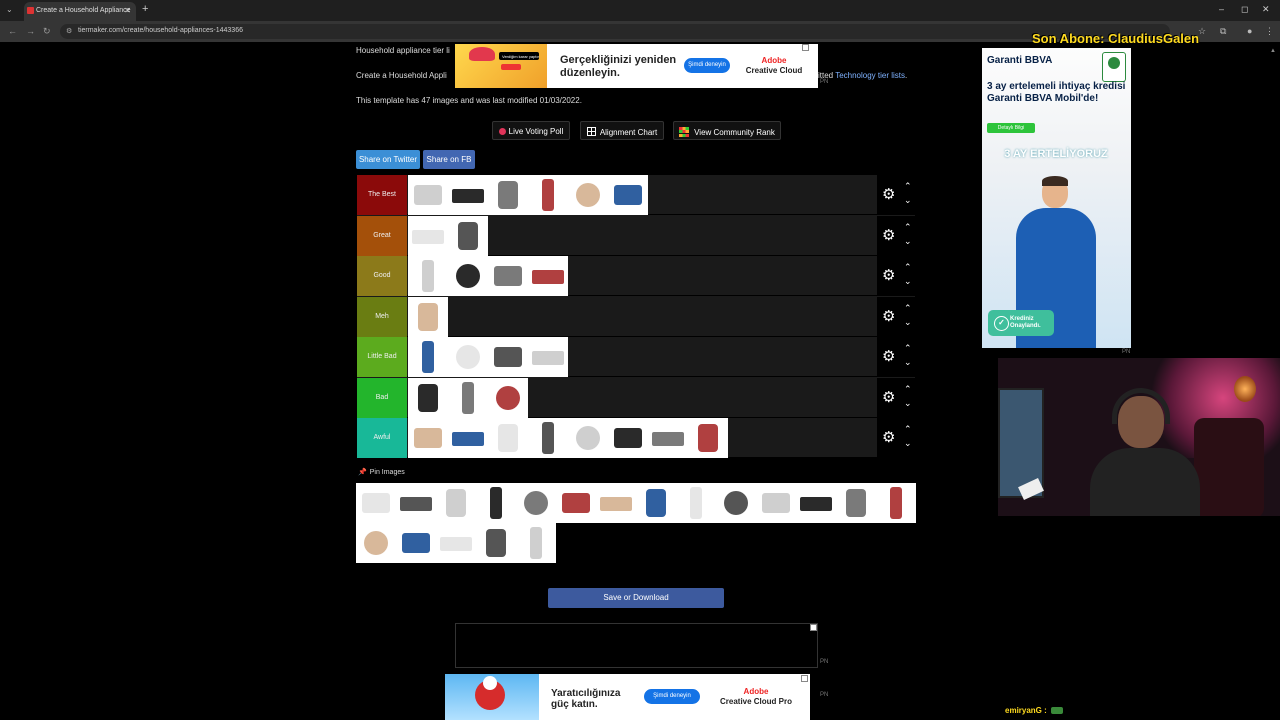  Describe the element at coordinates (381, 472) in the screenshot. I see `pin-images-toggle: 📌 Pin Images` at that location.